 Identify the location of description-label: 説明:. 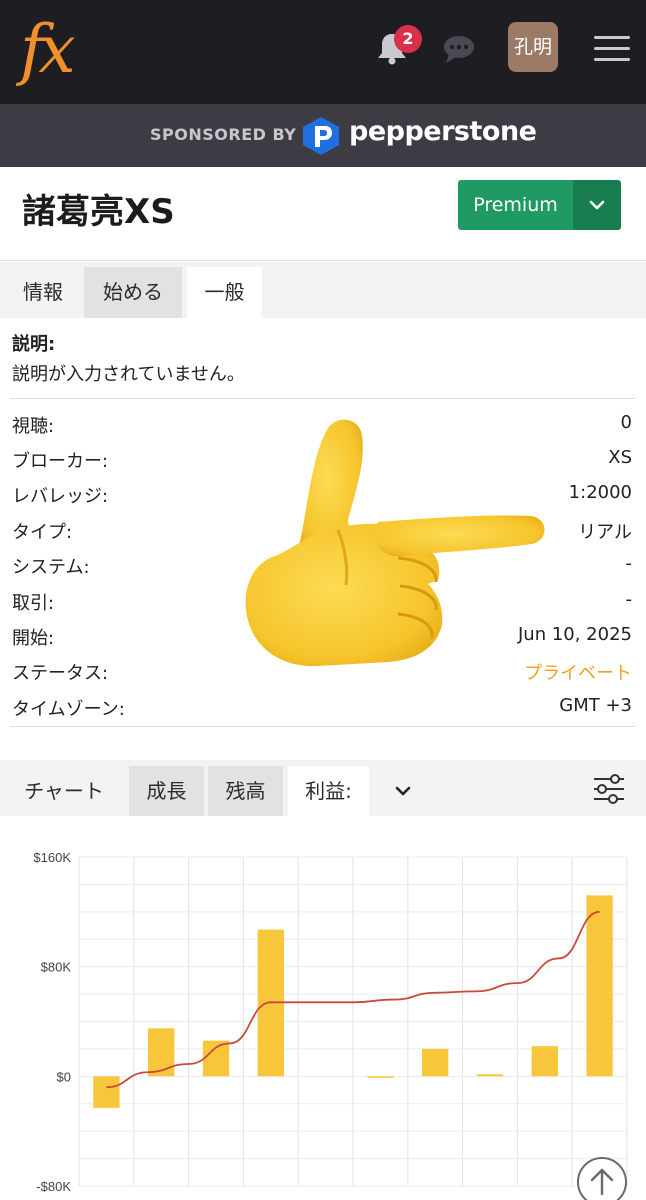
(34, 344).